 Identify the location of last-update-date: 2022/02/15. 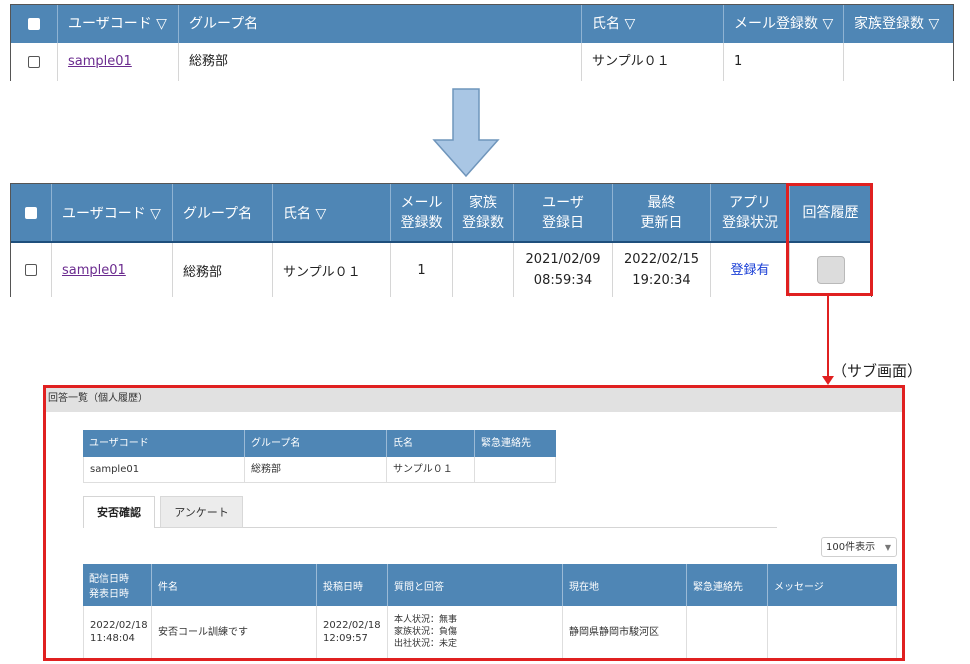
(661, 259).